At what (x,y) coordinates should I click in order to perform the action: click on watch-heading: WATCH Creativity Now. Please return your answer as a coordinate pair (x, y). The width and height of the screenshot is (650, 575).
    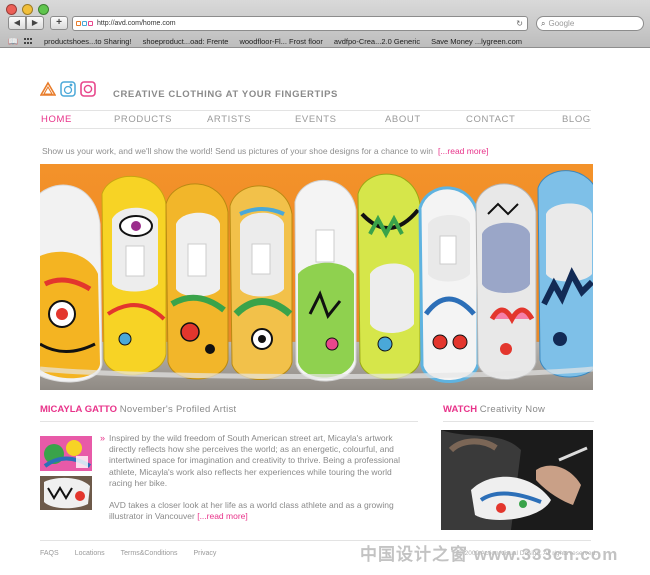
    Looking at the image, I should click on (494, 409).